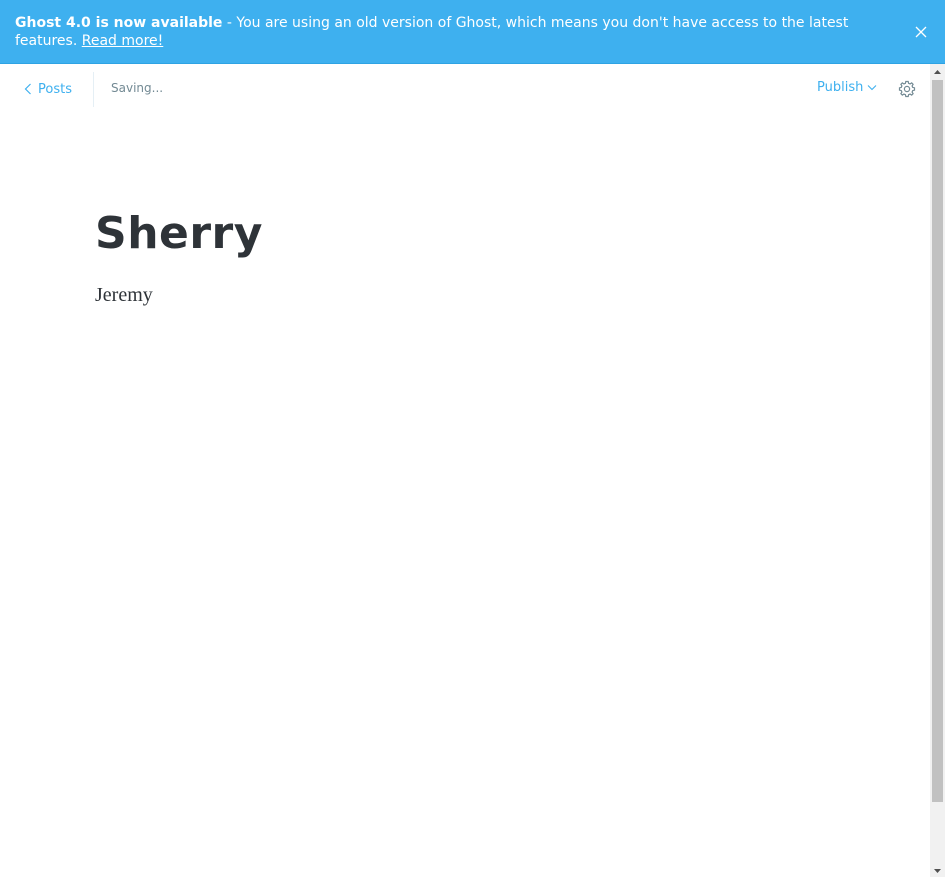 The image size is (945, 882). I want to click on back-to-posts-link: Posts, so click(48, 89).